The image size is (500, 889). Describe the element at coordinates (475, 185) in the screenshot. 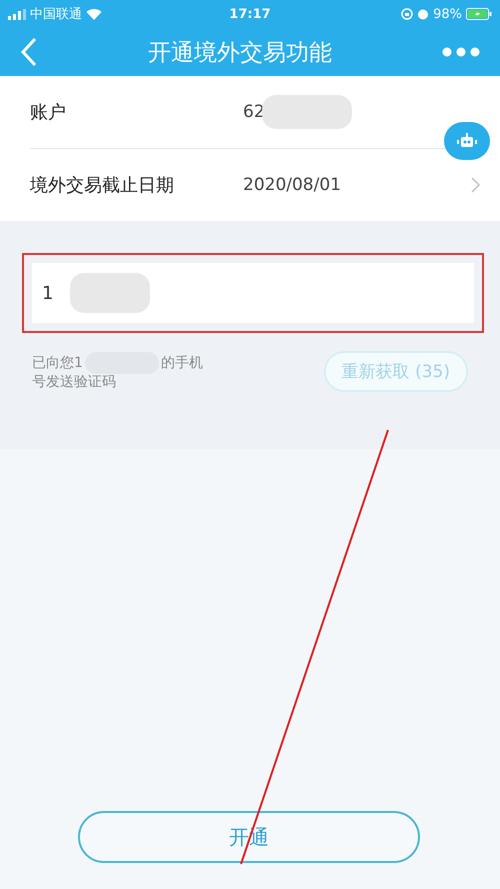

I see `chevron-icon` at that location.